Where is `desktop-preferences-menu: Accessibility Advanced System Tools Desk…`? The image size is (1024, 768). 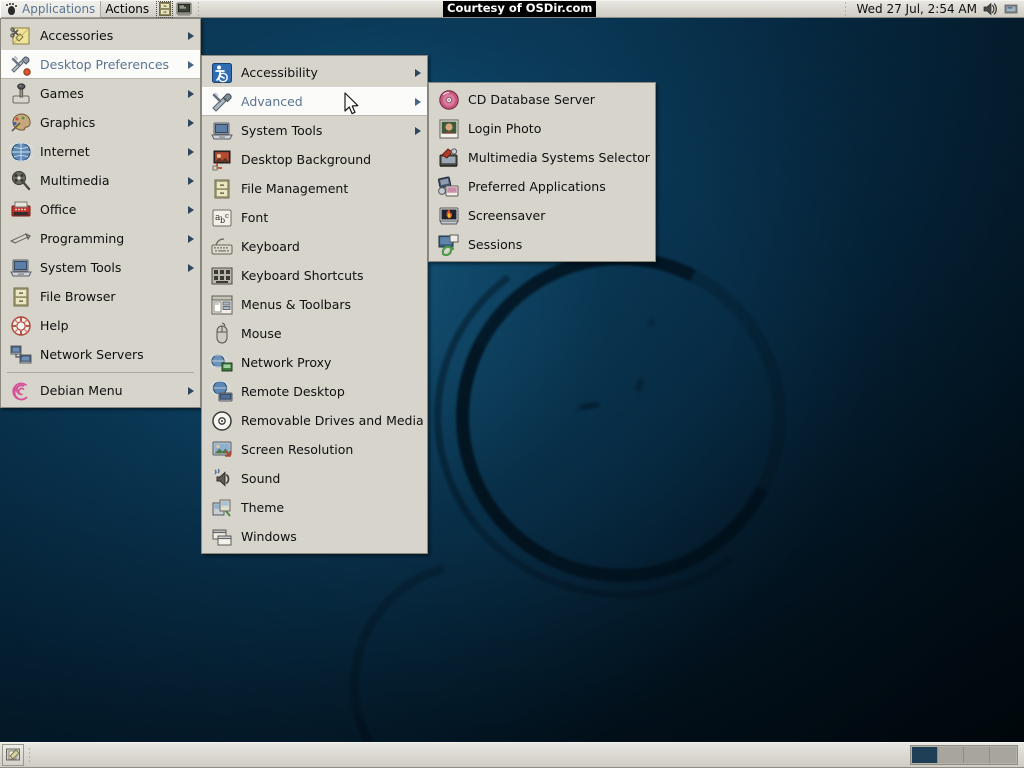
desktop-preferences-menu: Accessibility Advanced System Tools Desk… is located at coordinates (314, 304).